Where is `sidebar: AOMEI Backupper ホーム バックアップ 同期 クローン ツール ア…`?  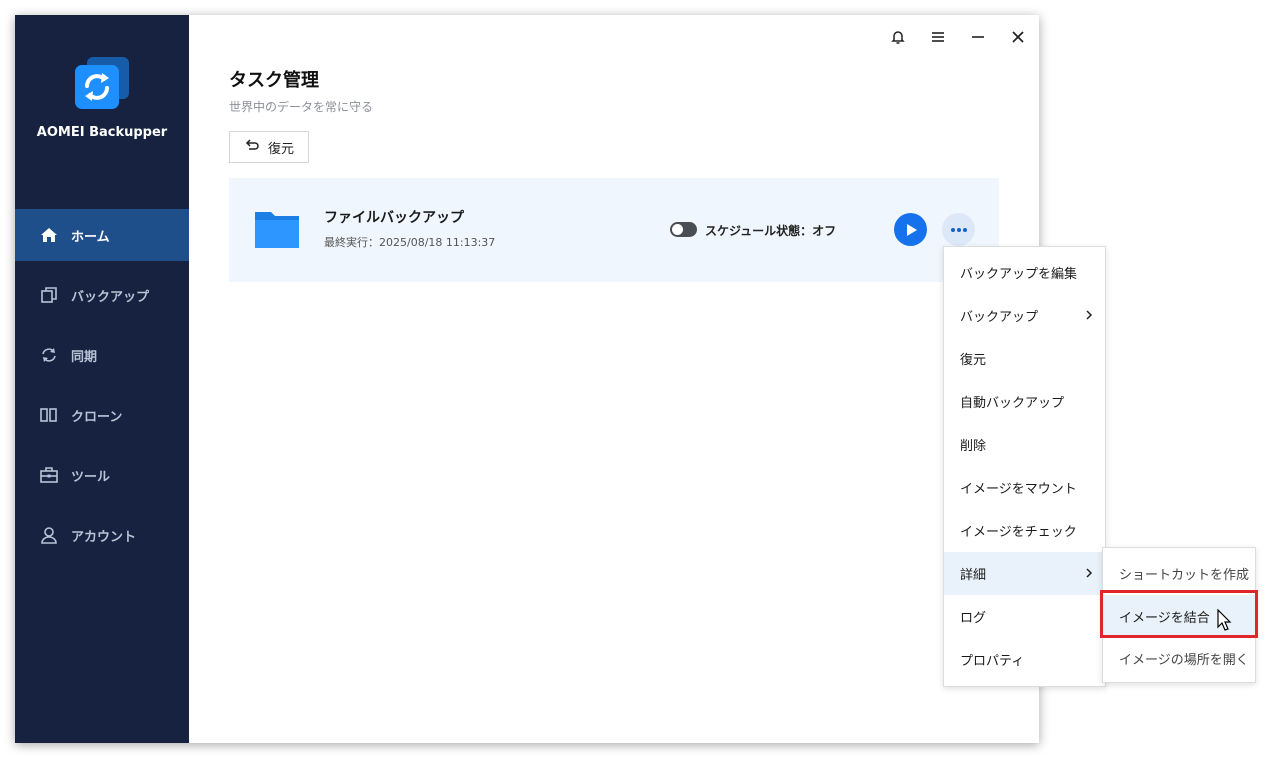
sidebar: AOMEI Backupper ホーム バックアップ 同期 クローン ツール ア… is located at coordinates (102, 379).